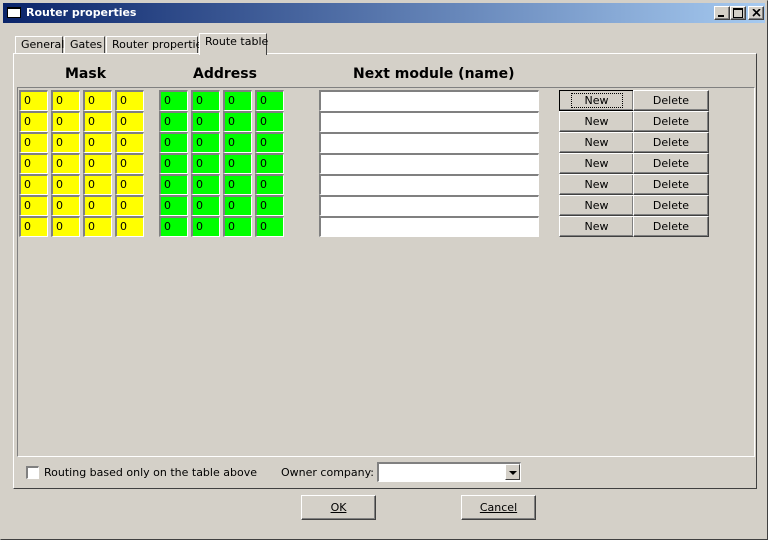 This screenshot has height=540, width=768. I want to click on title-bar: Router properties, so click(384, 13).